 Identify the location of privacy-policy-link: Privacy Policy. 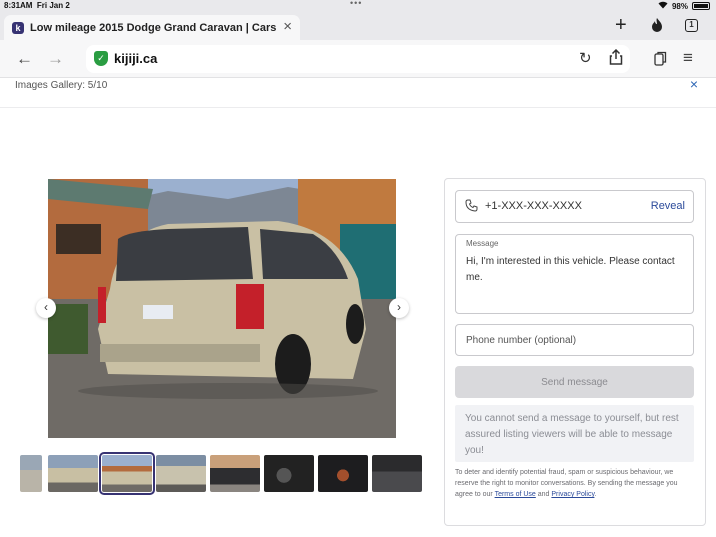
(572, 494).